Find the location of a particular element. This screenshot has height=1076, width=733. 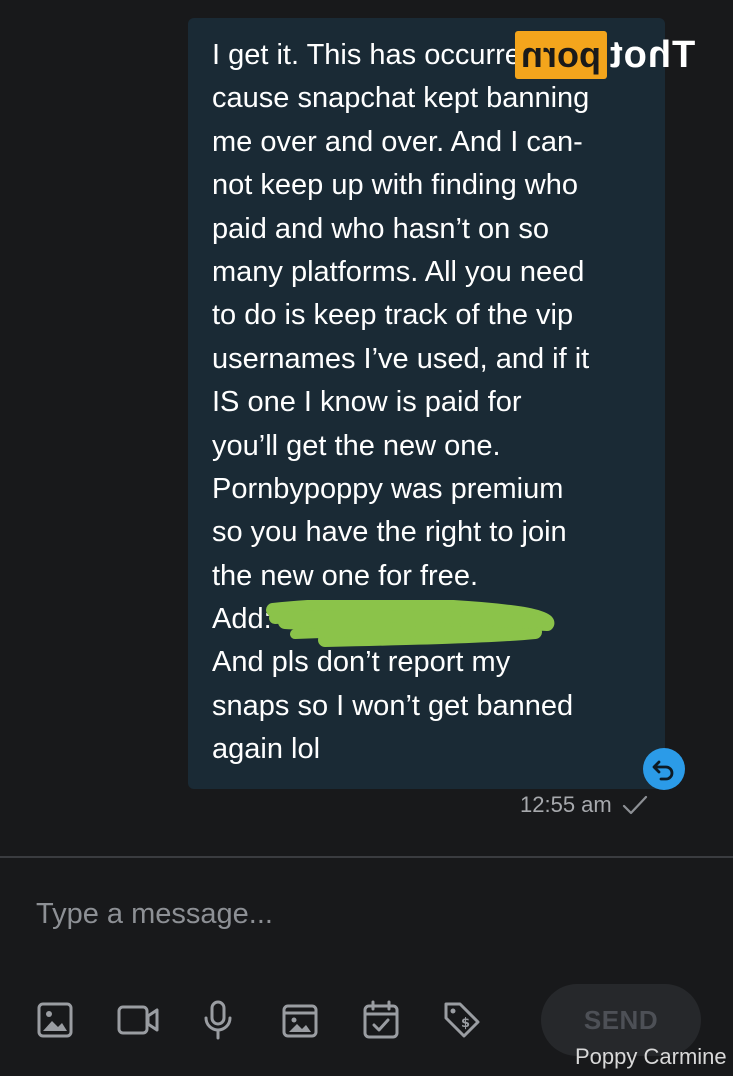

reply-arrow-icon is located at coordinates (663, 770).